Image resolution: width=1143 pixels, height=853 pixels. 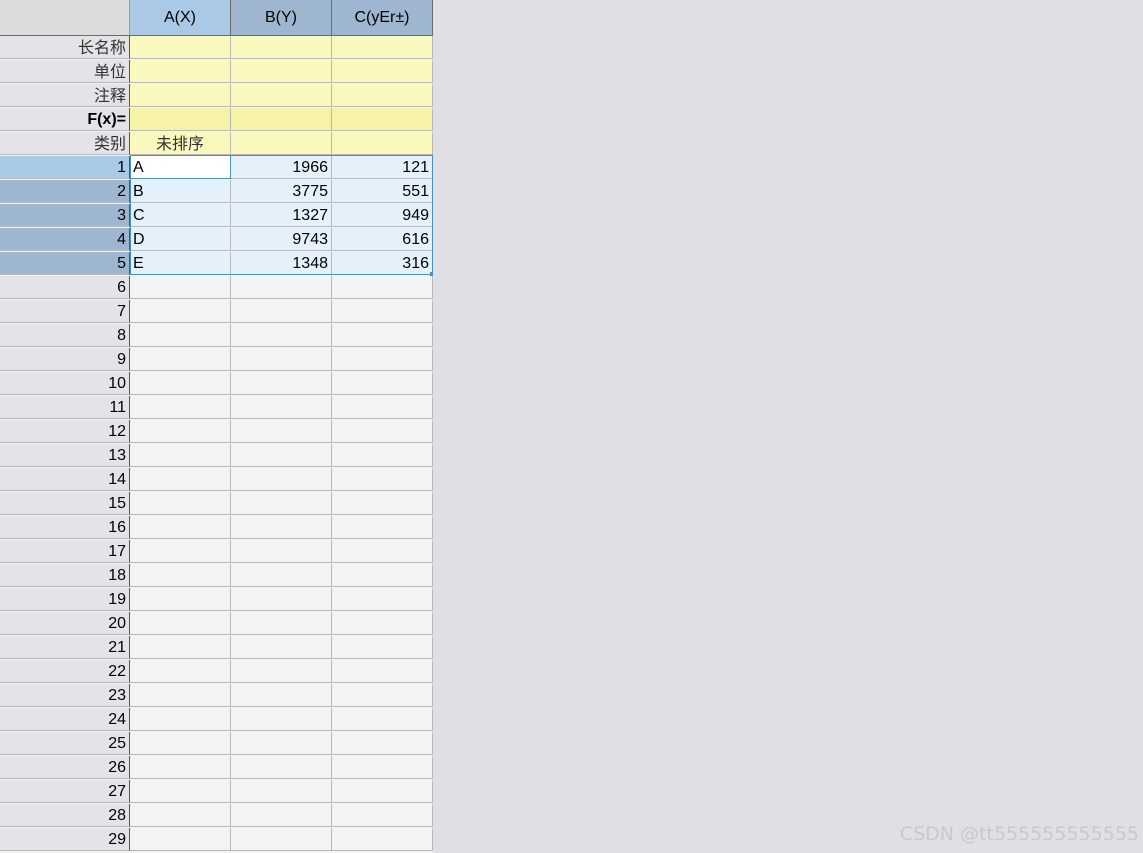 I want to click on comments-cell-c, so click(x=382, y=95).